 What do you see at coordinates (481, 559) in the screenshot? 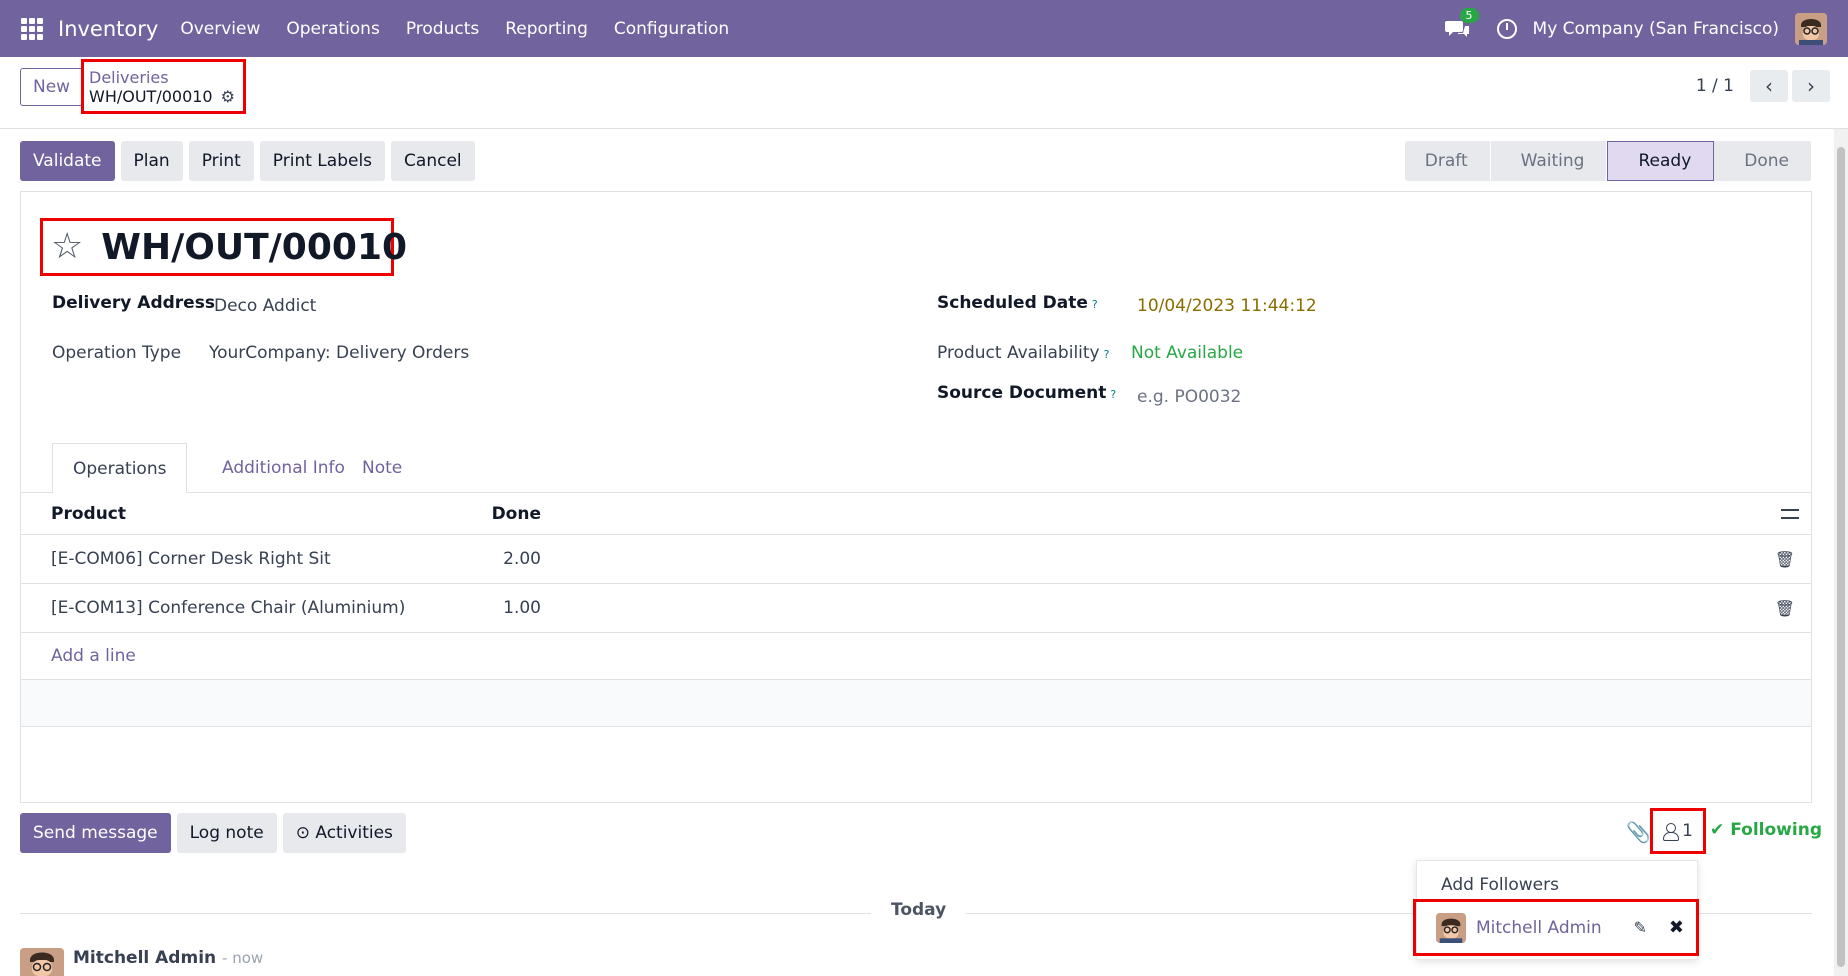
I see `row-done: 2.00` at bounding box center [481, 559].